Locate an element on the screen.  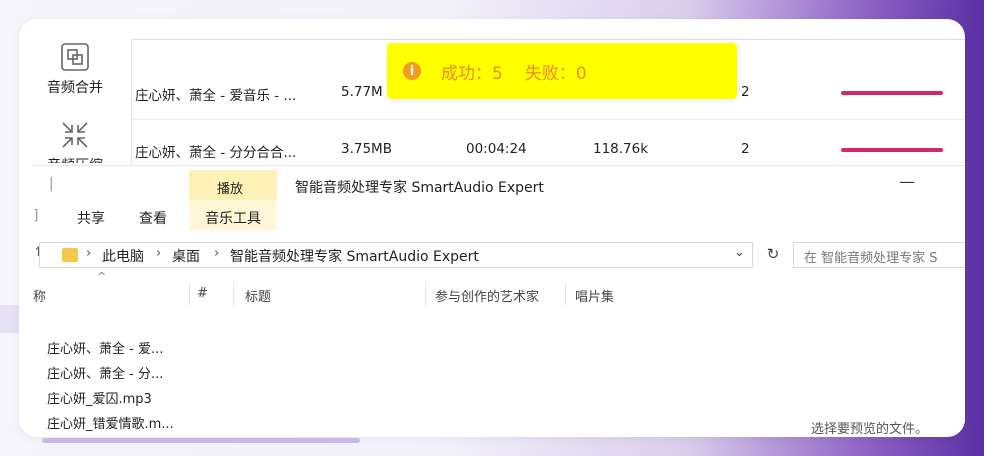
breadcrumb-desktop: 桌面 is located at coordinates (186, 256).